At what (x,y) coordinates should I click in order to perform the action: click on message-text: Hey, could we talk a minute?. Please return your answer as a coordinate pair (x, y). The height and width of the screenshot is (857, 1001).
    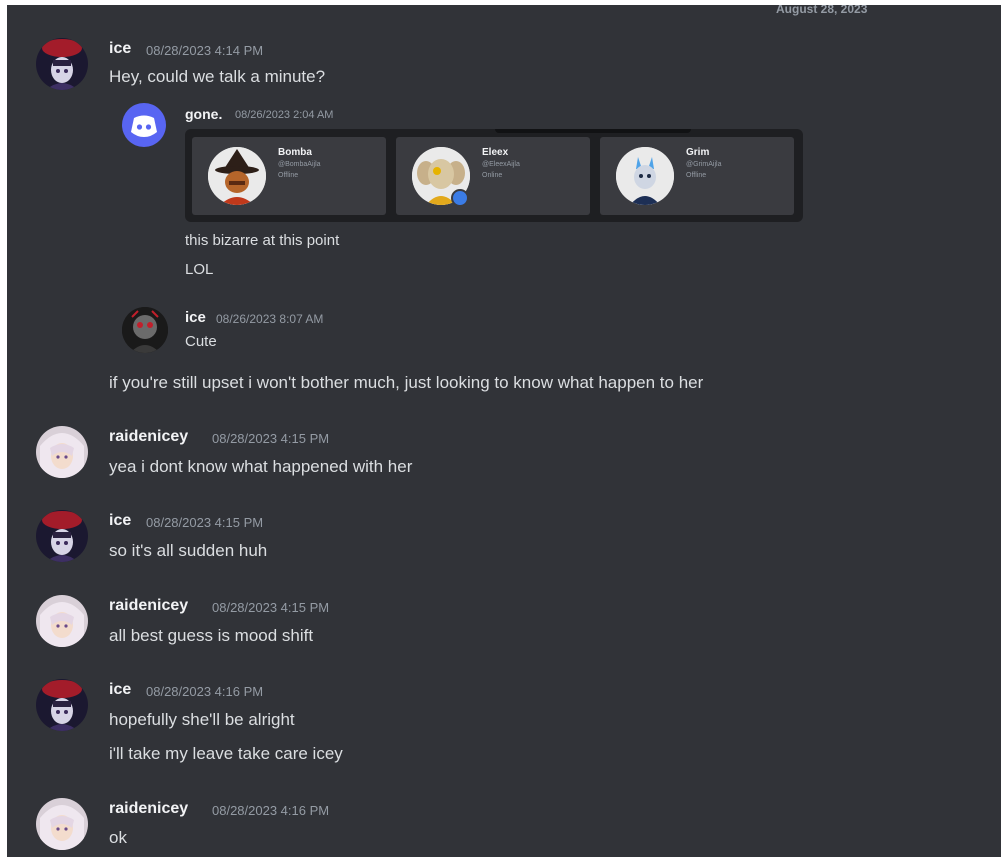
    Looking at the image, I should click on (217, 76).